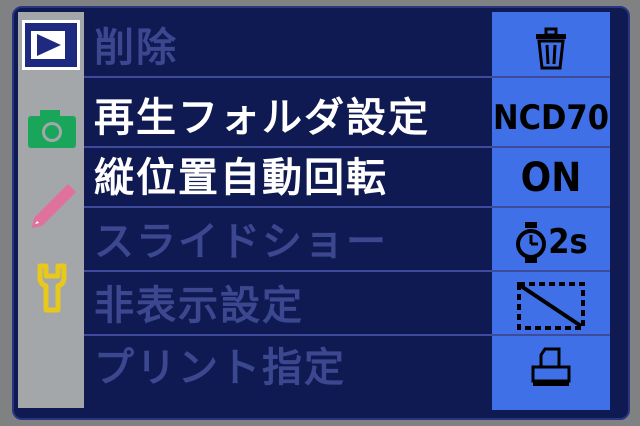 This screenshot has width=640, height=426. What do you see at coordinates (550, 118) in the screenshot?
I see `playback-folder-value: NCD70` at bounding box center [550, 118].